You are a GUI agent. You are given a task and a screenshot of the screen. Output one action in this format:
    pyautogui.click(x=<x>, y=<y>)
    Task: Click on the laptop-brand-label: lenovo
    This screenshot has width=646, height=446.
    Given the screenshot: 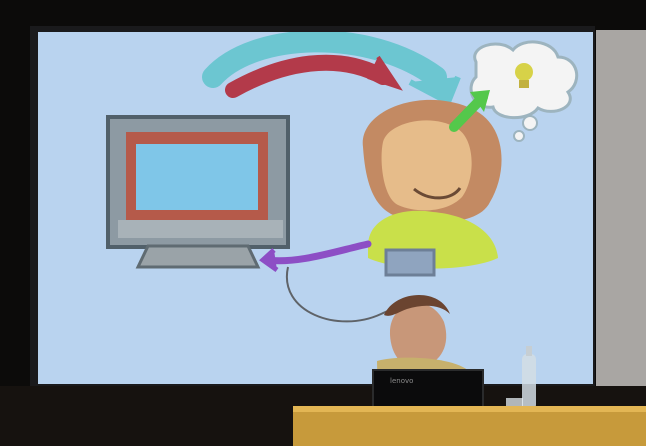 What is the action you would take?
    pyautogui.click(x=401, y=381)
    